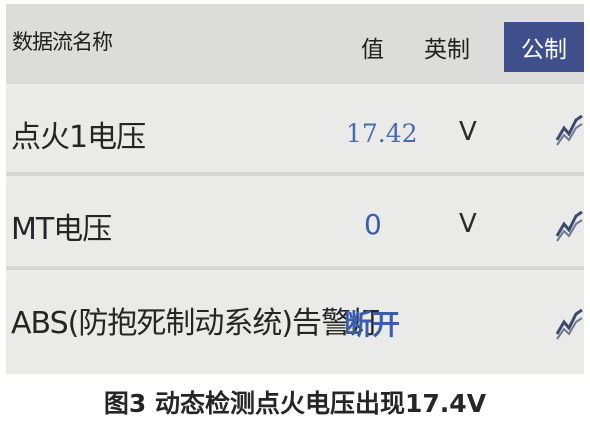  Describe the element at coordinates (447, 47) in the screenshot. I see `tab-imperial: 英制` at that location.